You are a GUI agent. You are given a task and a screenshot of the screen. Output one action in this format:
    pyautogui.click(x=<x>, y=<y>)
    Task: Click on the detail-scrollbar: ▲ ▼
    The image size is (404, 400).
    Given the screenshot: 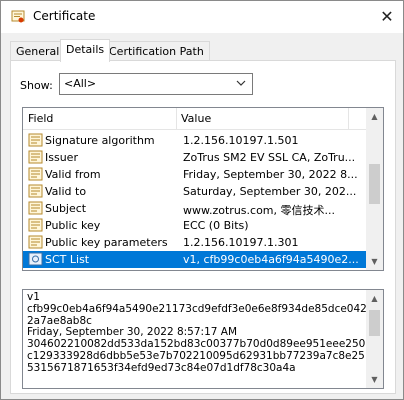 What is the action you would take?
    pyautogui.click(x=374, y=339)
    